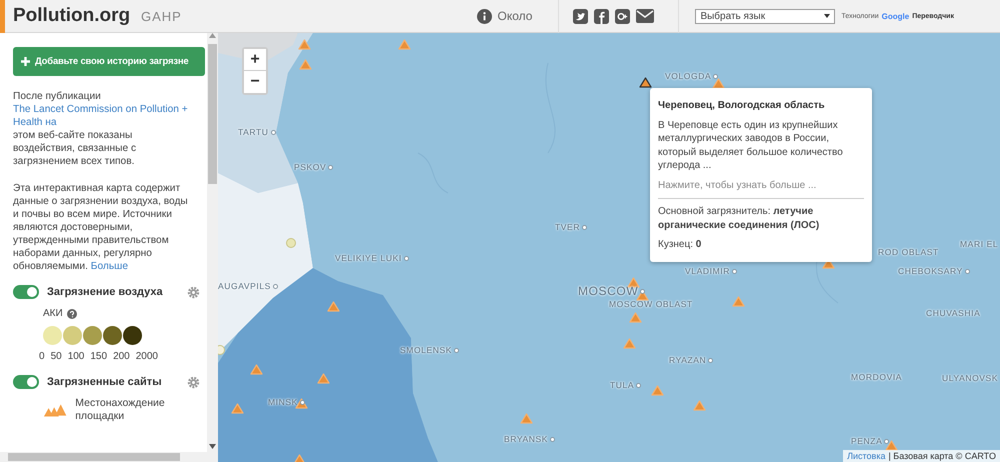 The width and height of the screenshot is (1000, 462). I want to click on about-text: Эта интерактивная карта содержит данные о загрязнении воздуха, воды и почвы во всем мире. Источники являются достоверными, утвержденными правительством наборами данных, регулярно обновляемыми. Больше, so click(101, 227).